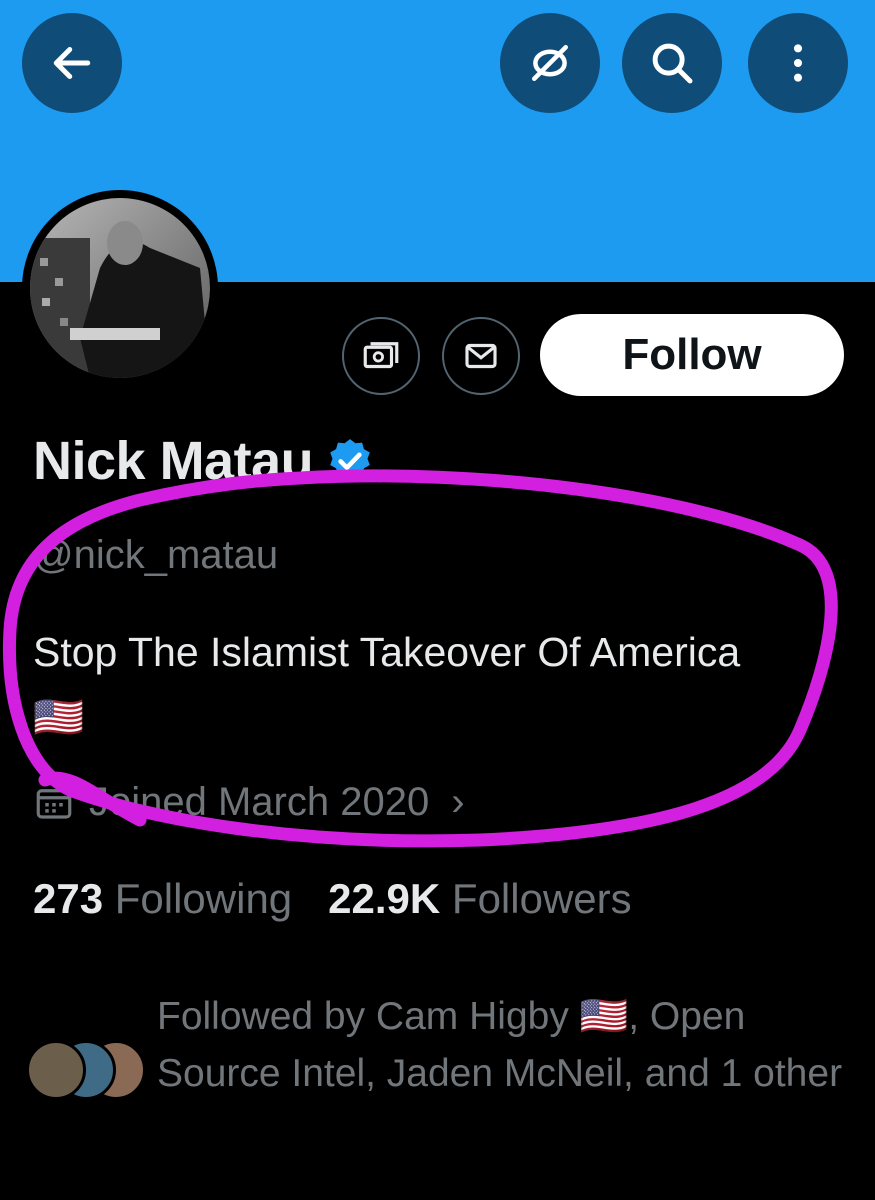 Image resolution: width=875 pixels, height=1200 pixels. What do you see at coordinates (384, 898) in the screenshot?
I see `followers-count: 22.9K` at bounding box center [384, 898].